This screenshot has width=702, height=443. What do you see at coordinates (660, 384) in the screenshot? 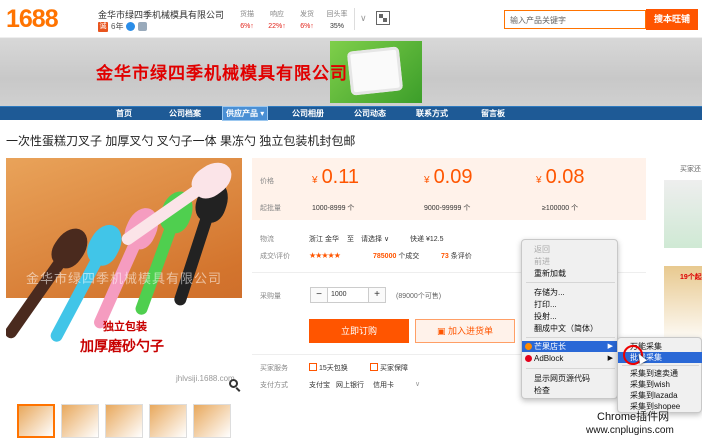
I see `submenu-collect-wish: 采集到wish` at bounding box center [660, 384].